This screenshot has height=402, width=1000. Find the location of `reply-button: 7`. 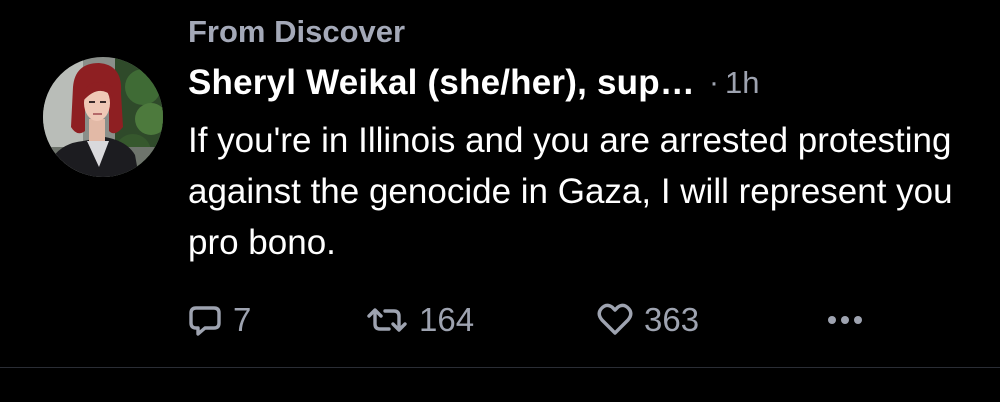

reply-button: 7 is located at coordinates (219, 320).